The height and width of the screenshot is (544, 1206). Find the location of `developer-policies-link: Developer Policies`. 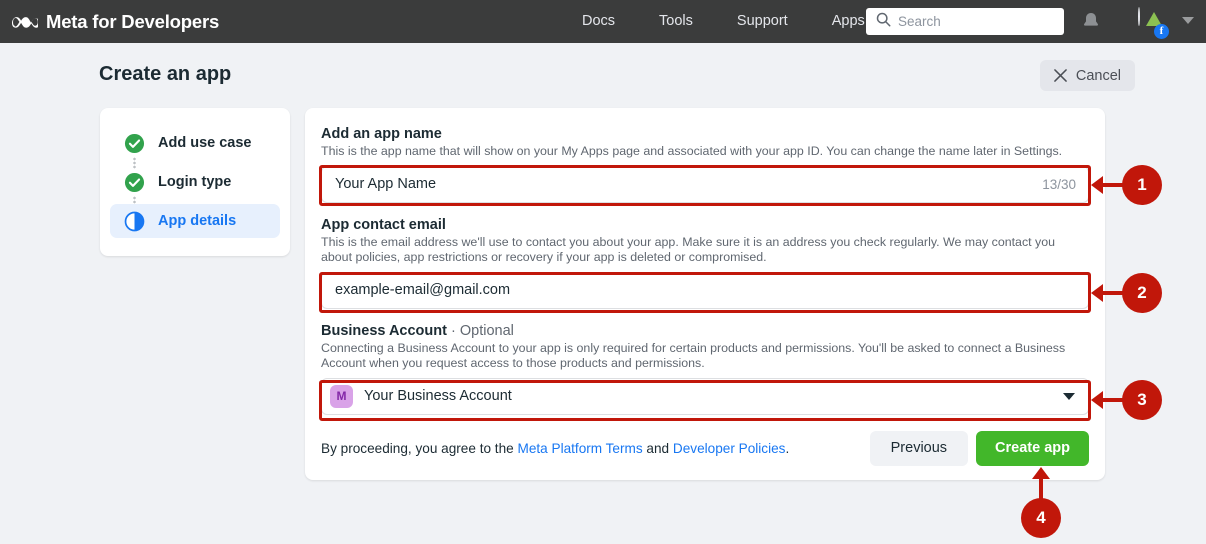

developer-policies-link: Developer Policies is located at coordinates (729, 448).